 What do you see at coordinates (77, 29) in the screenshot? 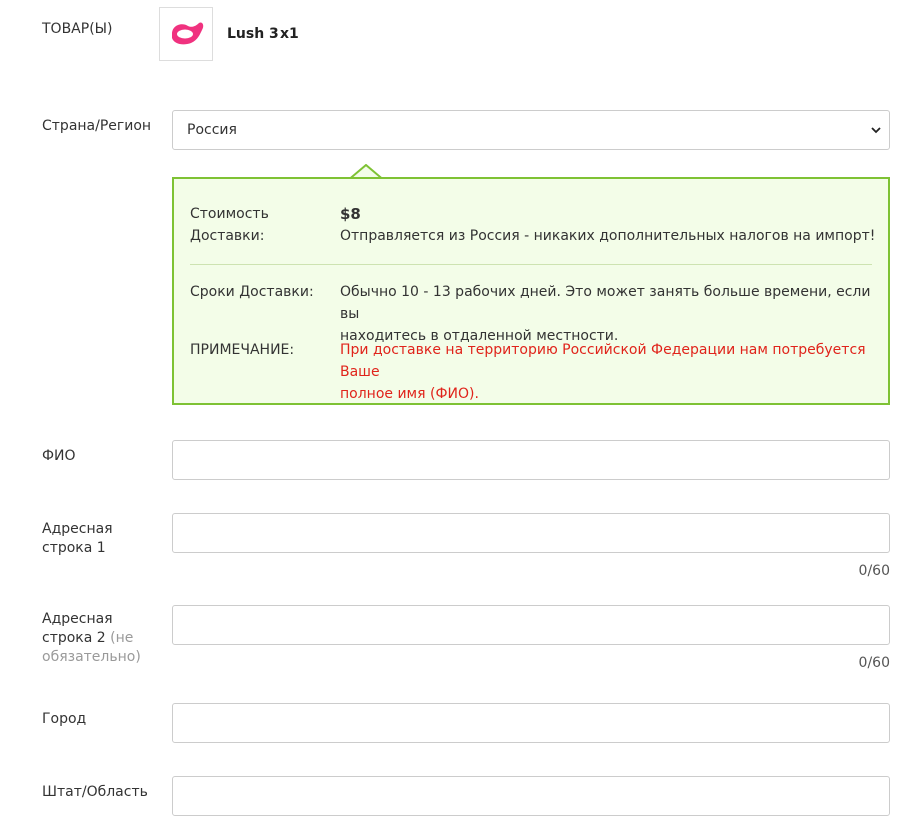
I see `products-label: ТОВАР(Ы)` at bounding box center [77, 29].